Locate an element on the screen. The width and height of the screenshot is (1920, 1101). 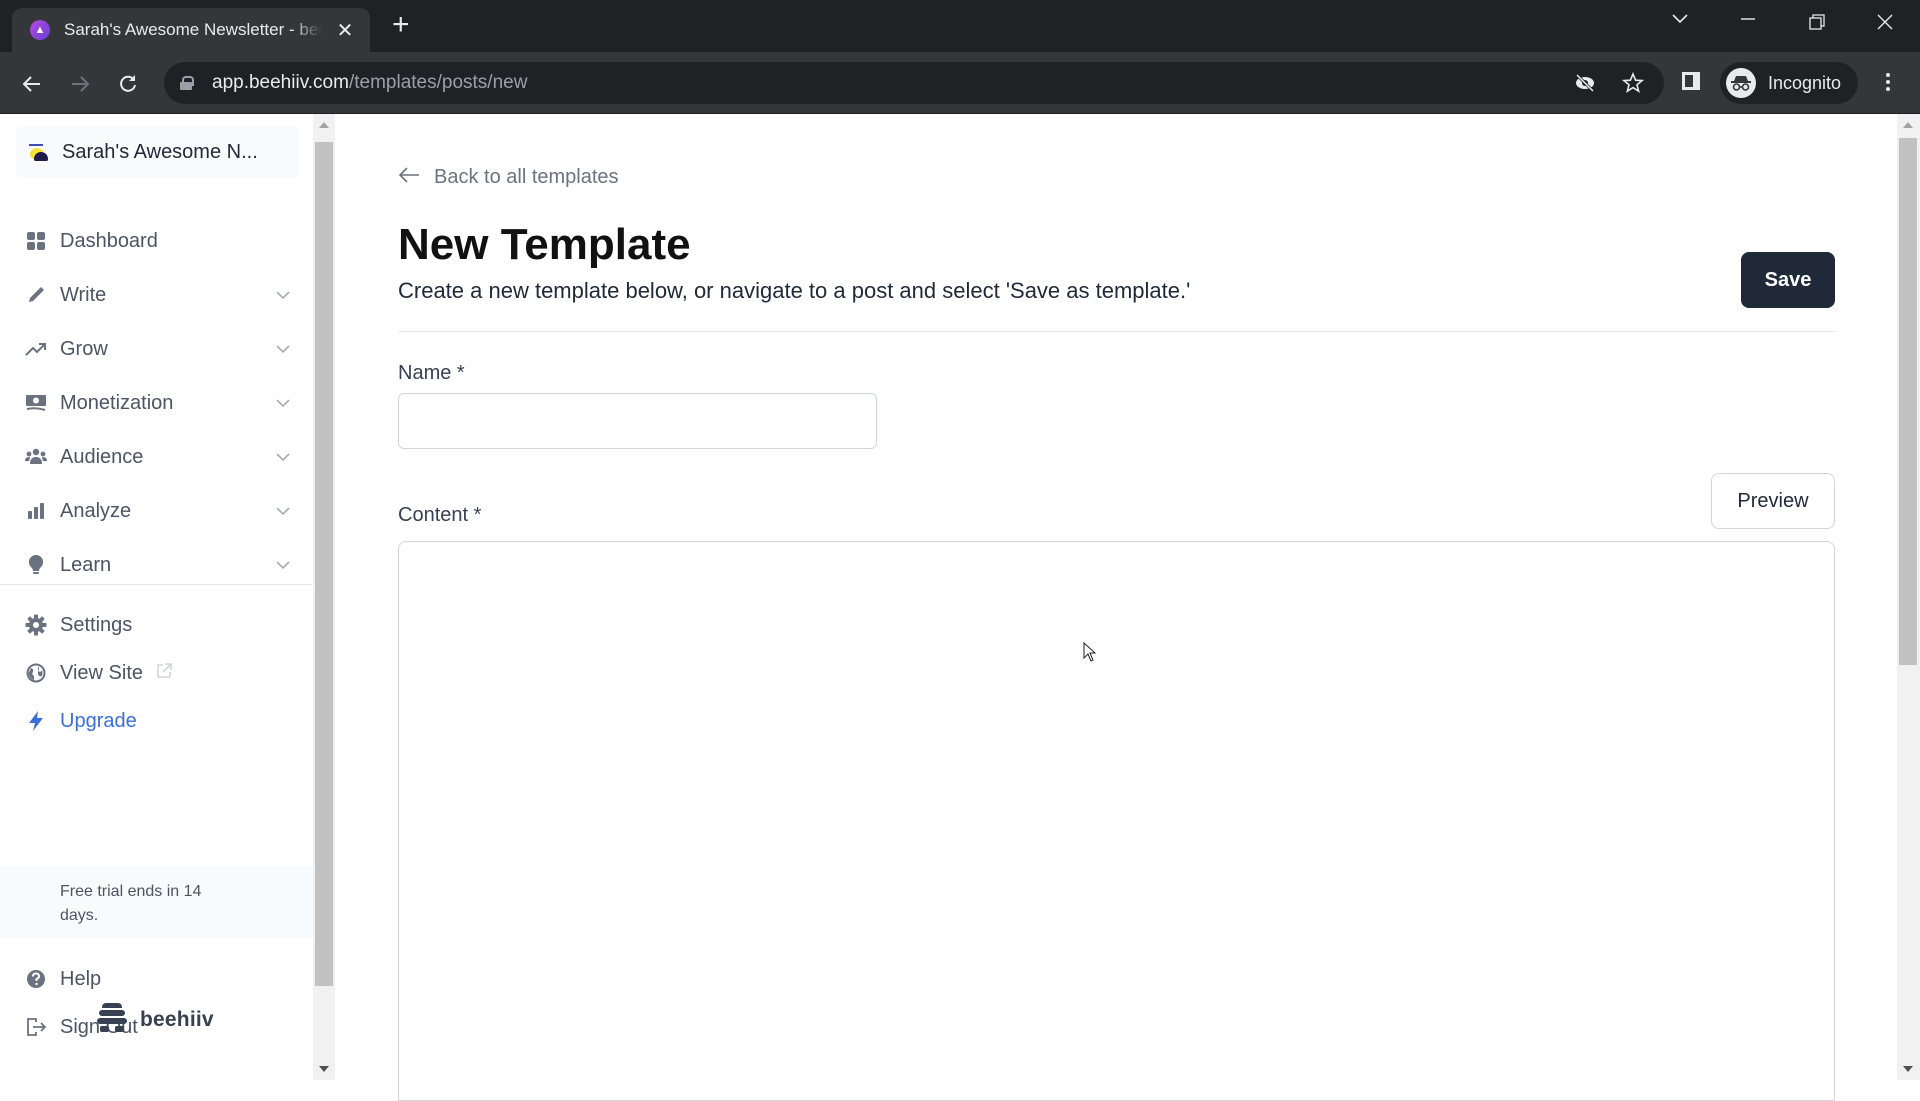
trial-notice-text: Free trial ends in 14 days. is located at coordinates (131, 903).